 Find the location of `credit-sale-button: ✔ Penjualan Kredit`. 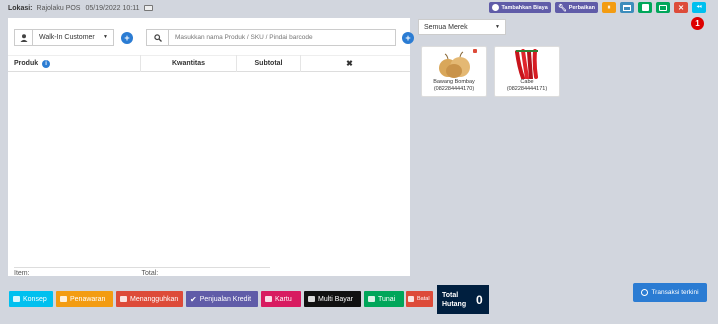

credit-sale-button: ✔ Penjualan Kredit is located at coordinates (222, 299).